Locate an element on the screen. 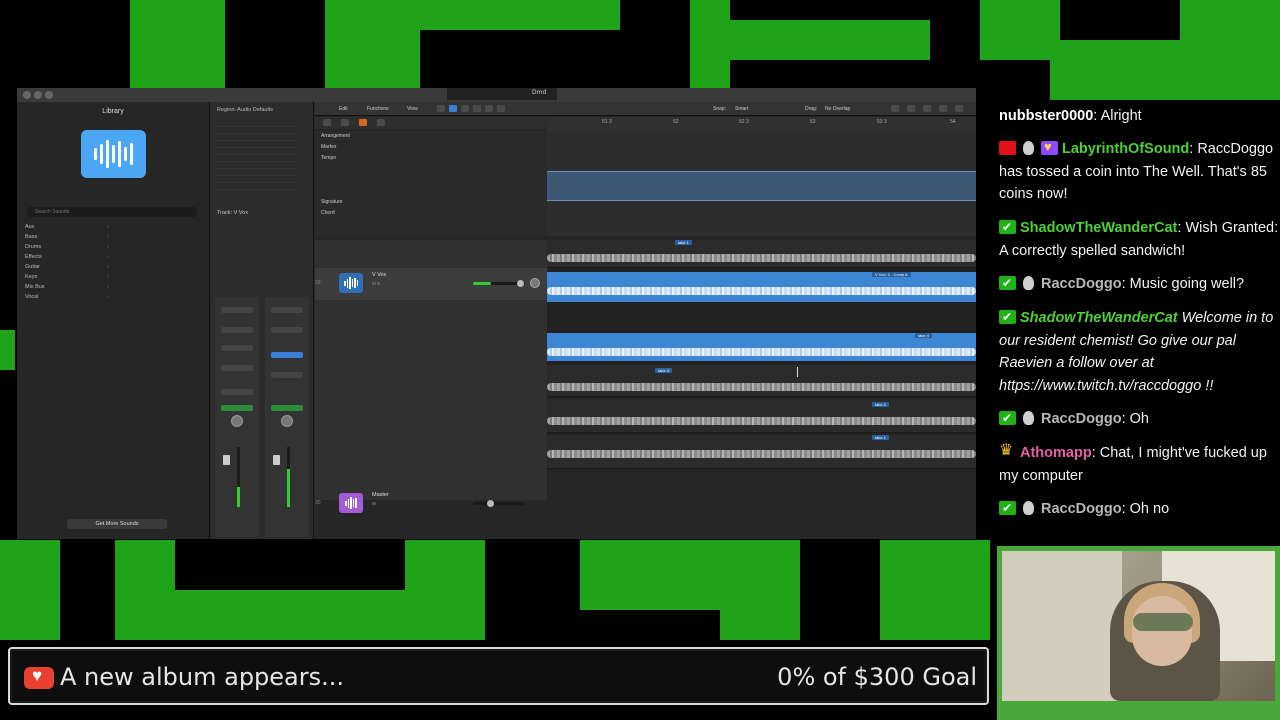  chat-username: LabyrinthOfSound is located at coordinates (1125, 149).